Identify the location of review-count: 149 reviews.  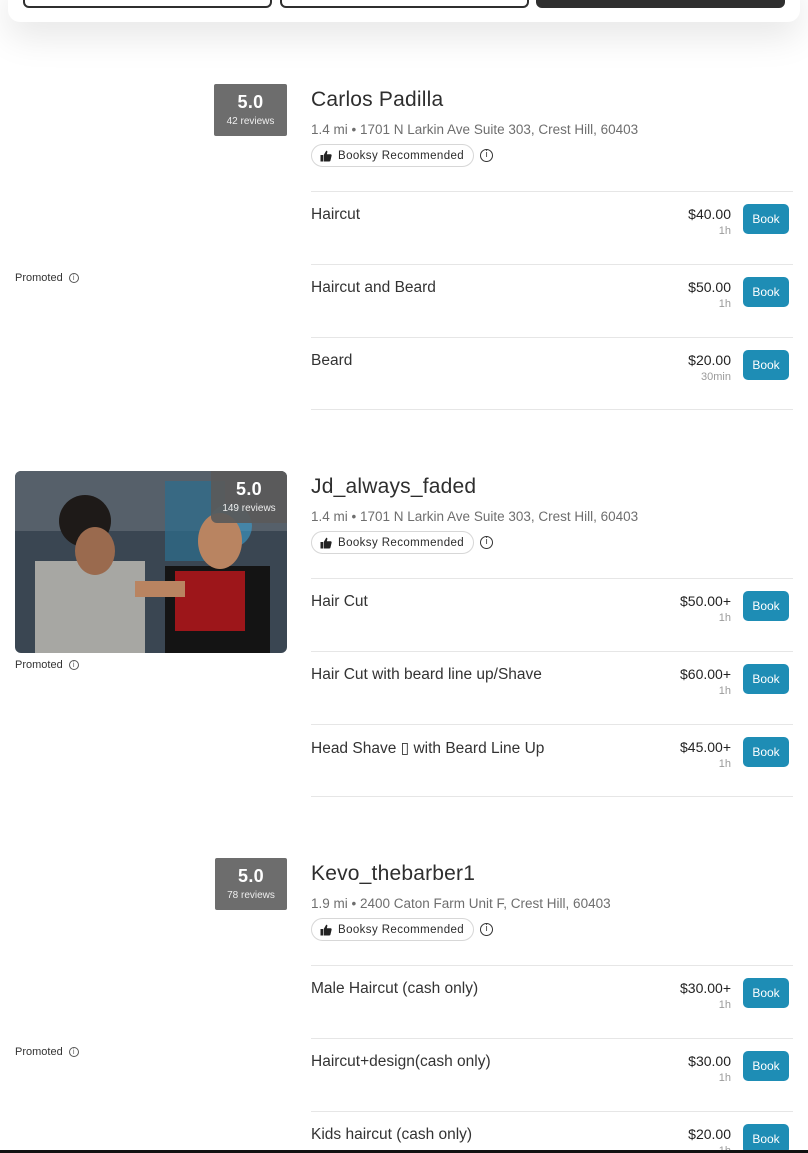
(249, 508).